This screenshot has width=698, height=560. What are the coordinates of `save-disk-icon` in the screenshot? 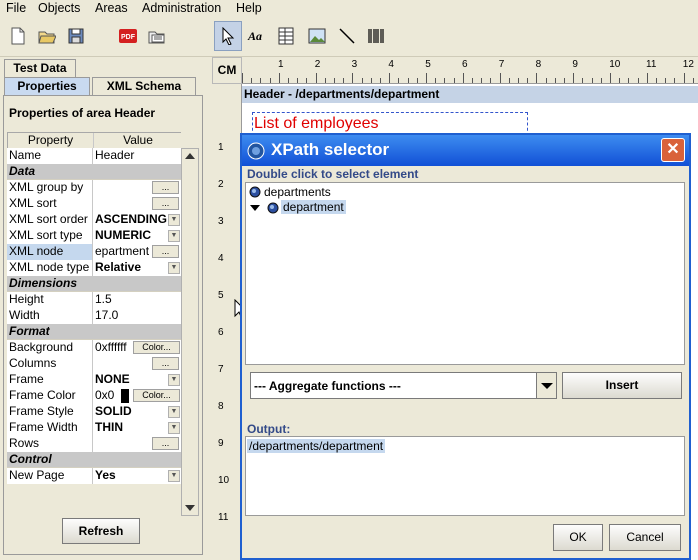 It's located at (76, 36).